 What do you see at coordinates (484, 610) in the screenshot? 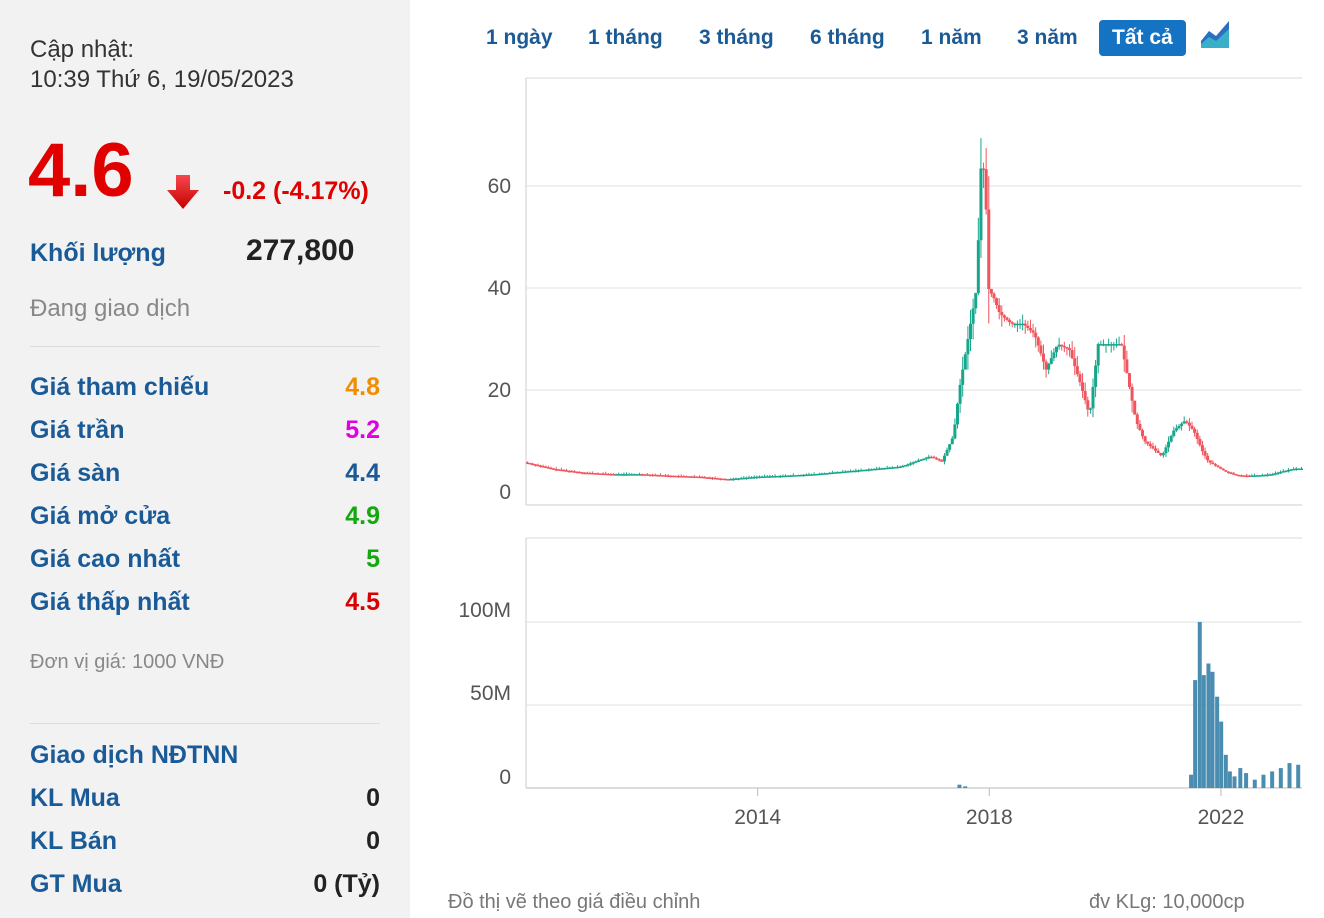
I see `volume-y-tick-label: 100M` at bounding box center [484, 610].